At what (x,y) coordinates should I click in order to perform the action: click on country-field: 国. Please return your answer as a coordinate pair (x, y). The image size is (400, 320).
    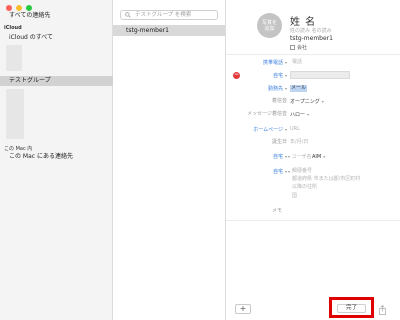
    Looking at the image, I should click on (294, 196).